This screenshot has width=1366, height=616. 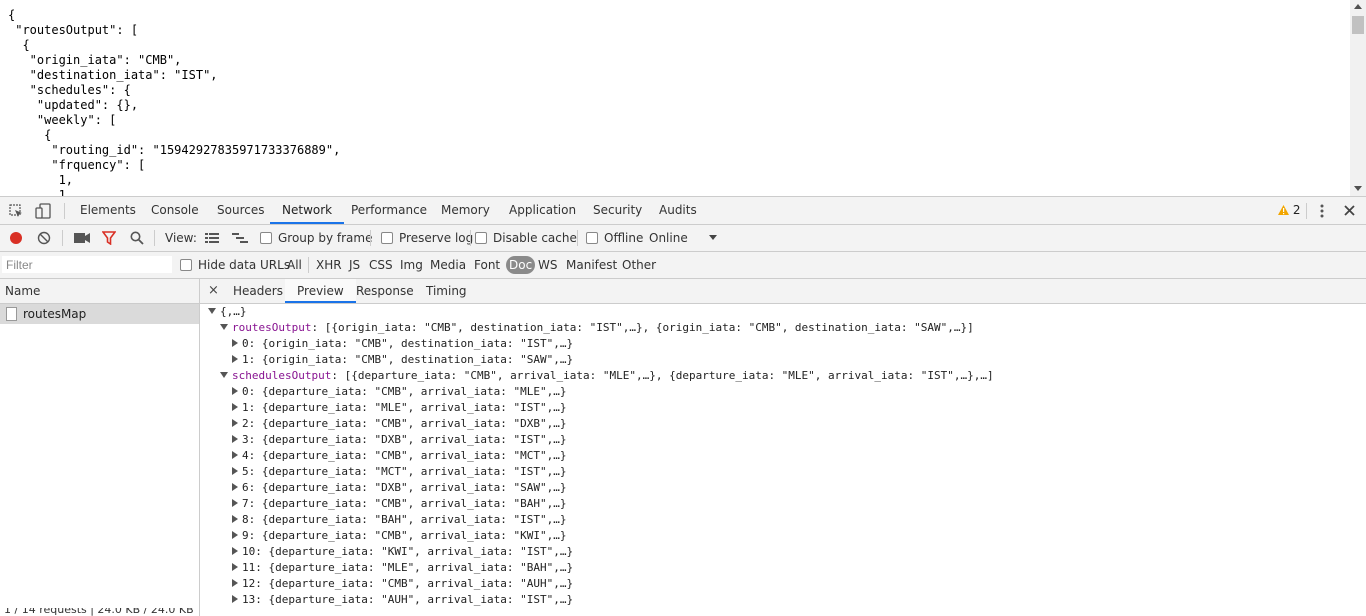 What do you see at coordinates (411, 265) in the screenshot?
I see `filter-type-img: Img` at bounding box center [411, 265].